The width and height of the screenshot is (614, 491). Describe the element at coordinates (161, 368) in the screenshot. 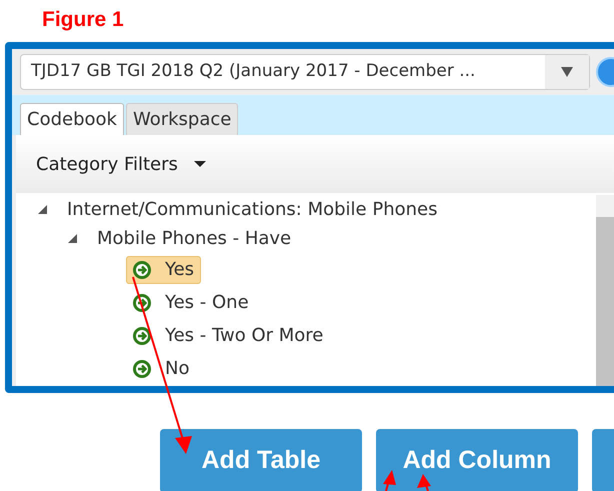

I see `tree-item: No` at that location.